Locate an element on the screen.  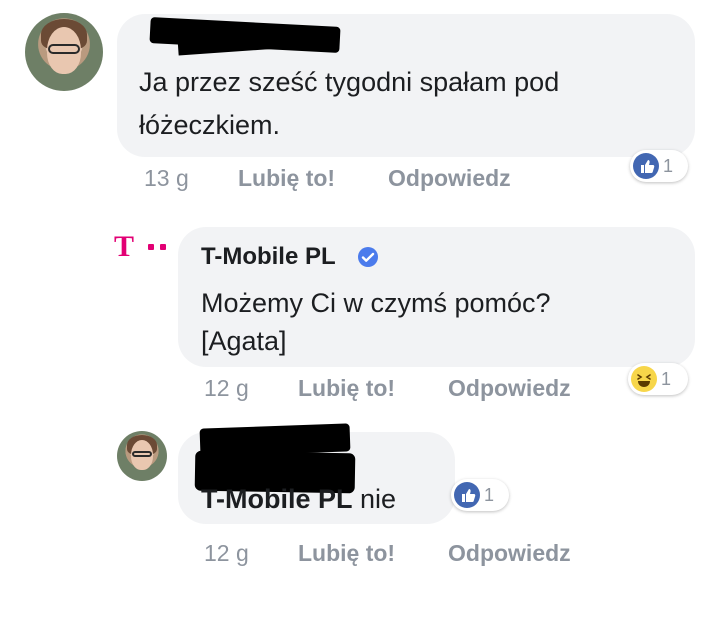
tagged-page-link: T-Mobile PL is located at coordinates (277, 499).